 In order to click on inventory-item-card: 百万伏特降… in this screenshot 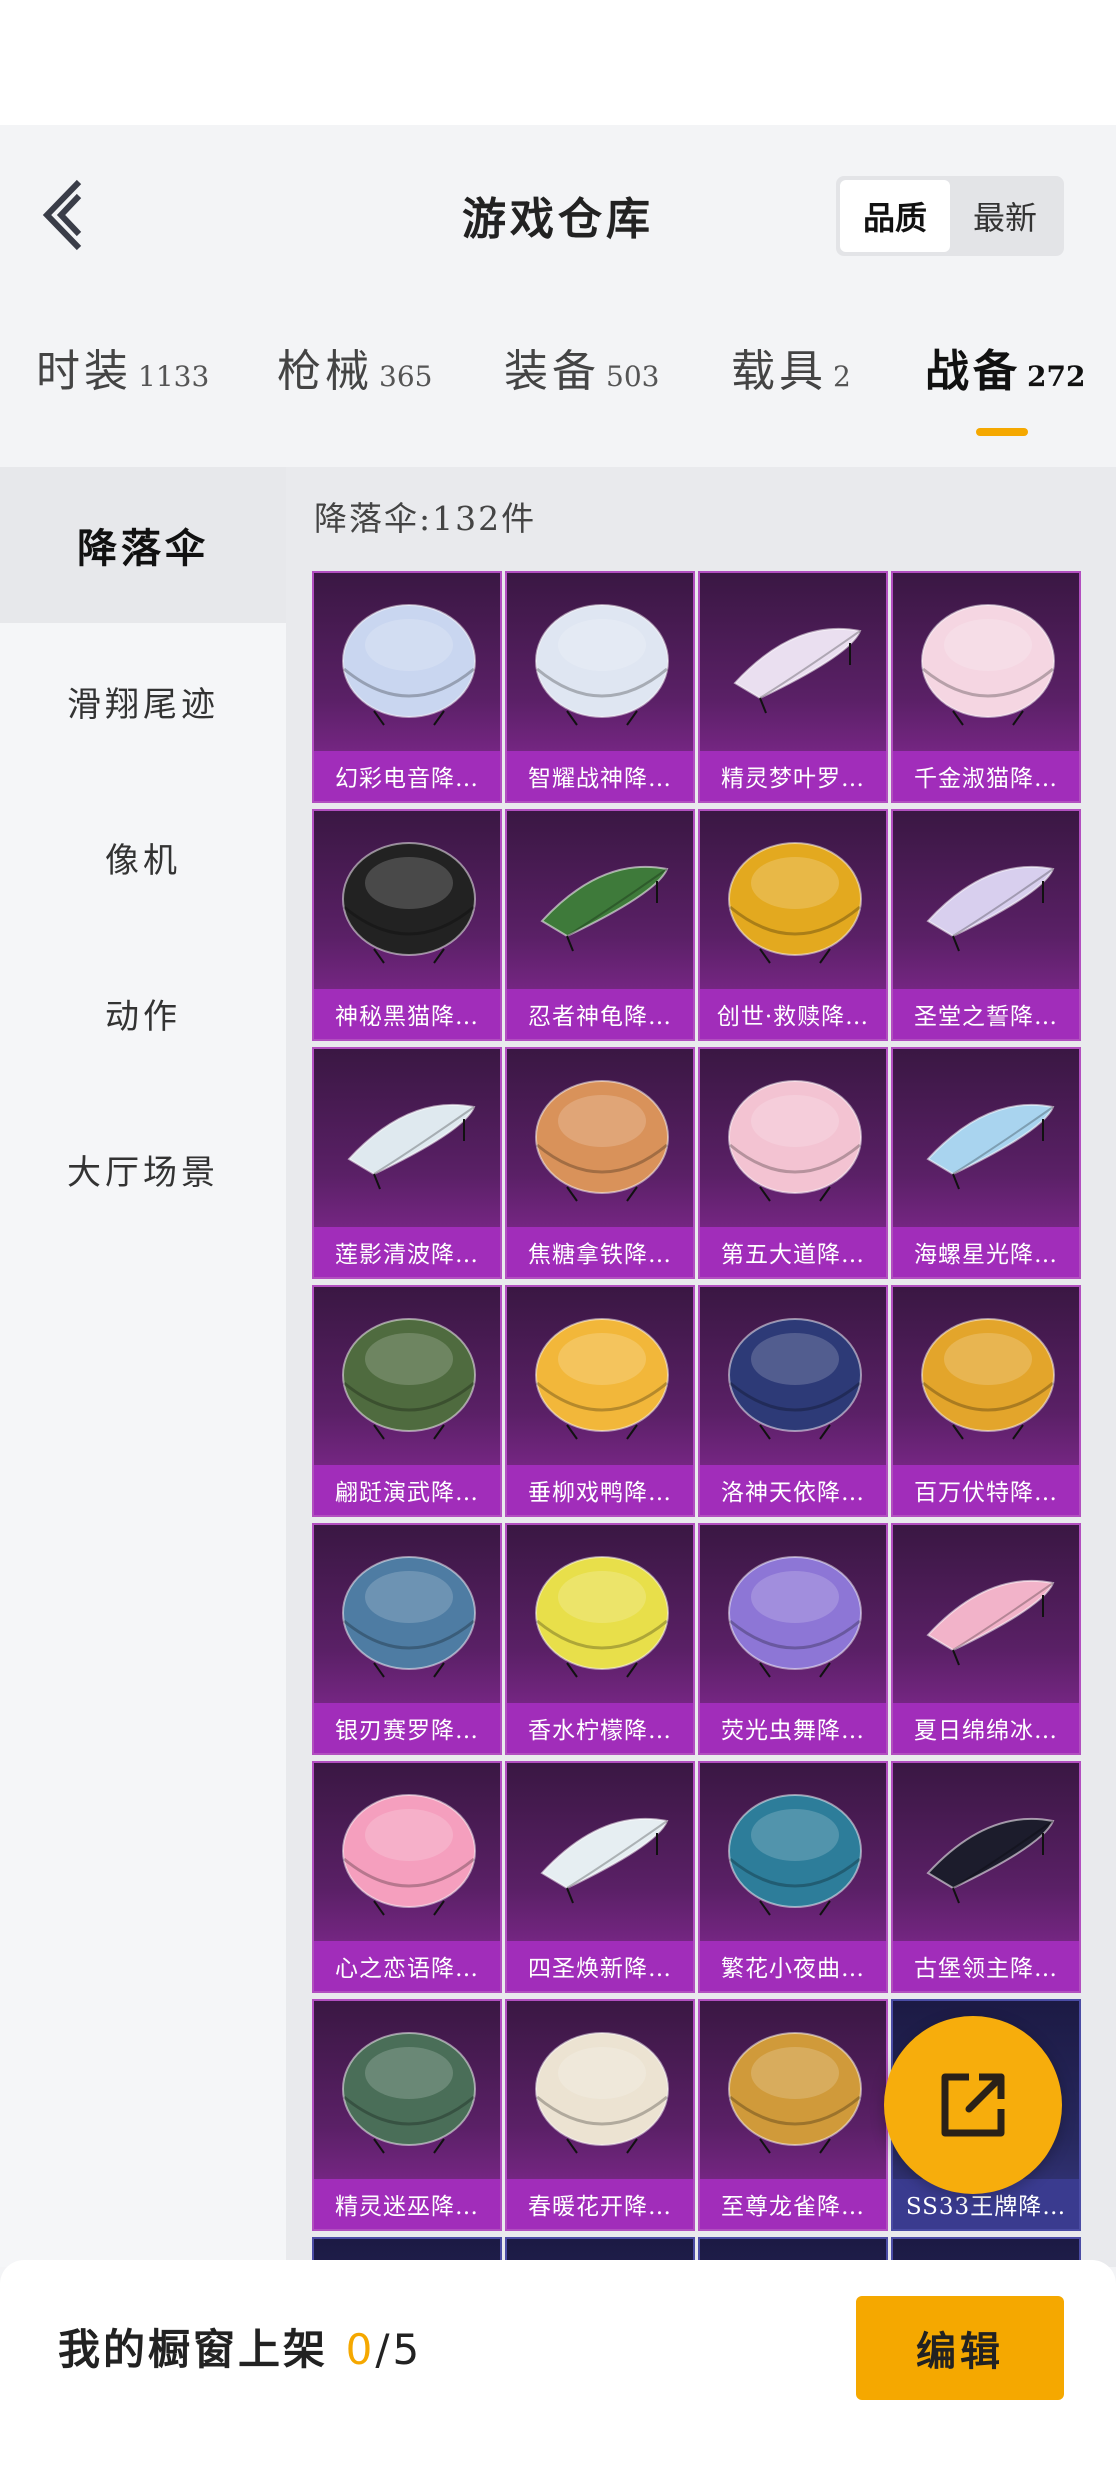, I will do `click(986, 1401)`.